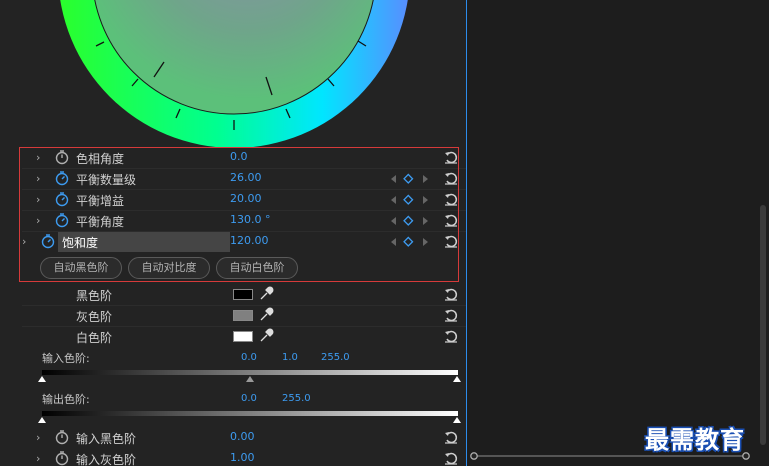 This screenshot has width=769, height=466. Describe the element at coordinates (249, 240) in the screenshot. I see `param-value: 120.00` at that location.